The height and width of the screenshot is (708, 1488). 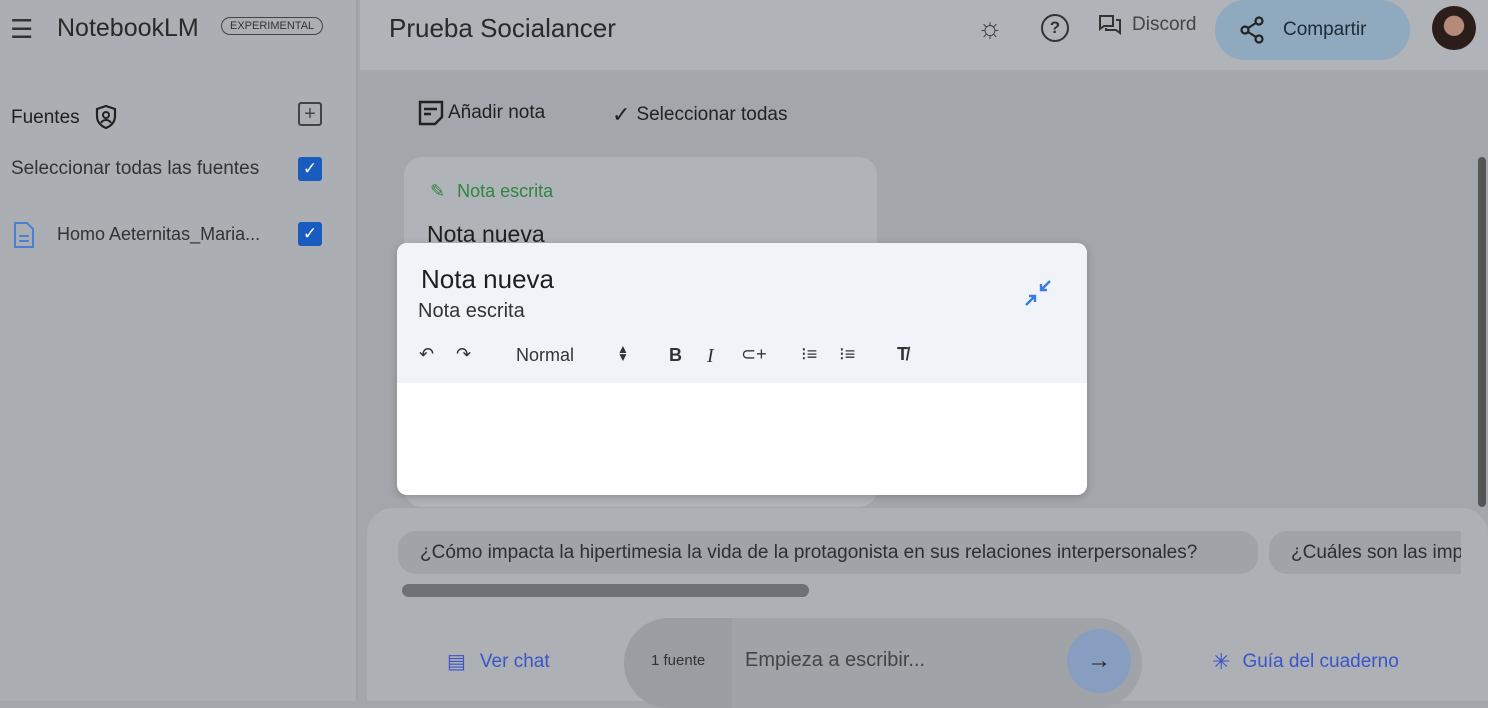 What do you see at coordinates (678, 660) in the screenshot?
I see `source-count: 1 fuente` at bounding box center [678, 660].